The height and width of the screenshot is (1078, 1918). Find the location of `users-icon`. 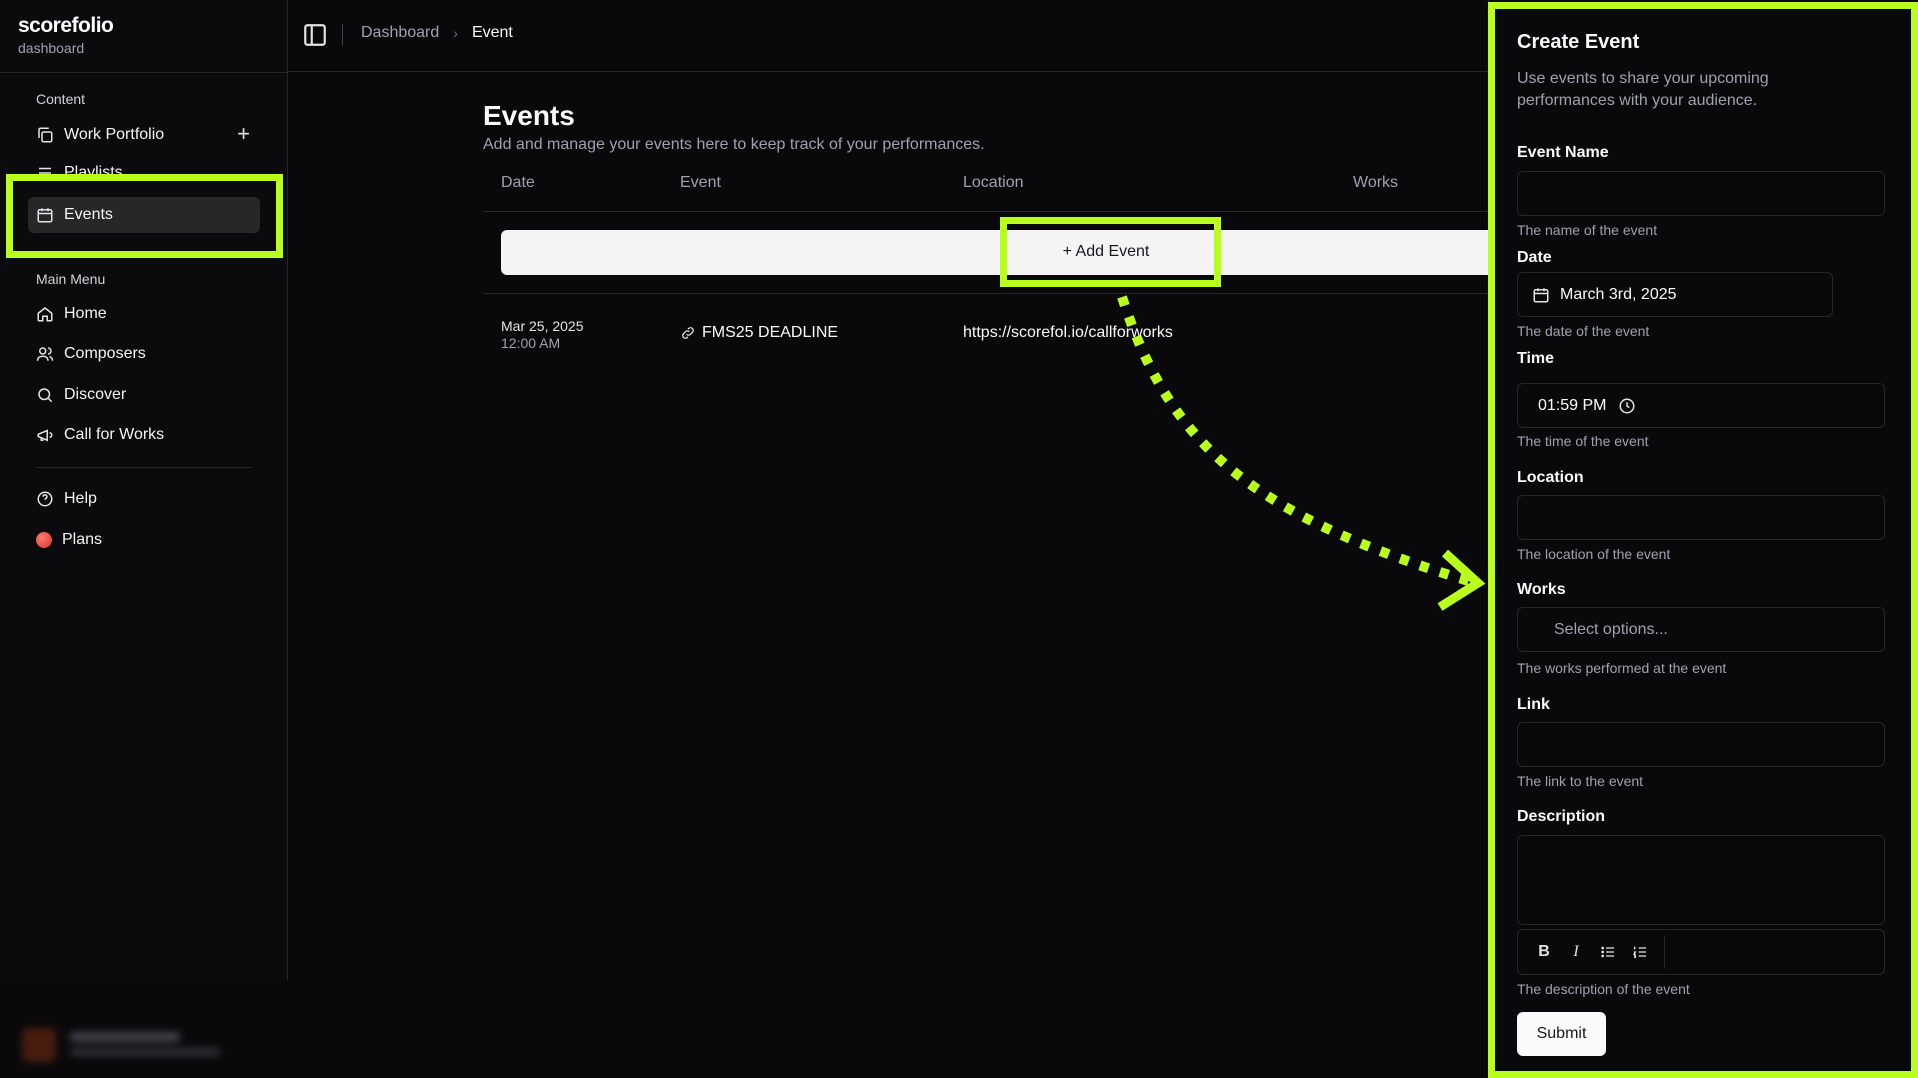

users-icon is located at coordinates (45, 354).